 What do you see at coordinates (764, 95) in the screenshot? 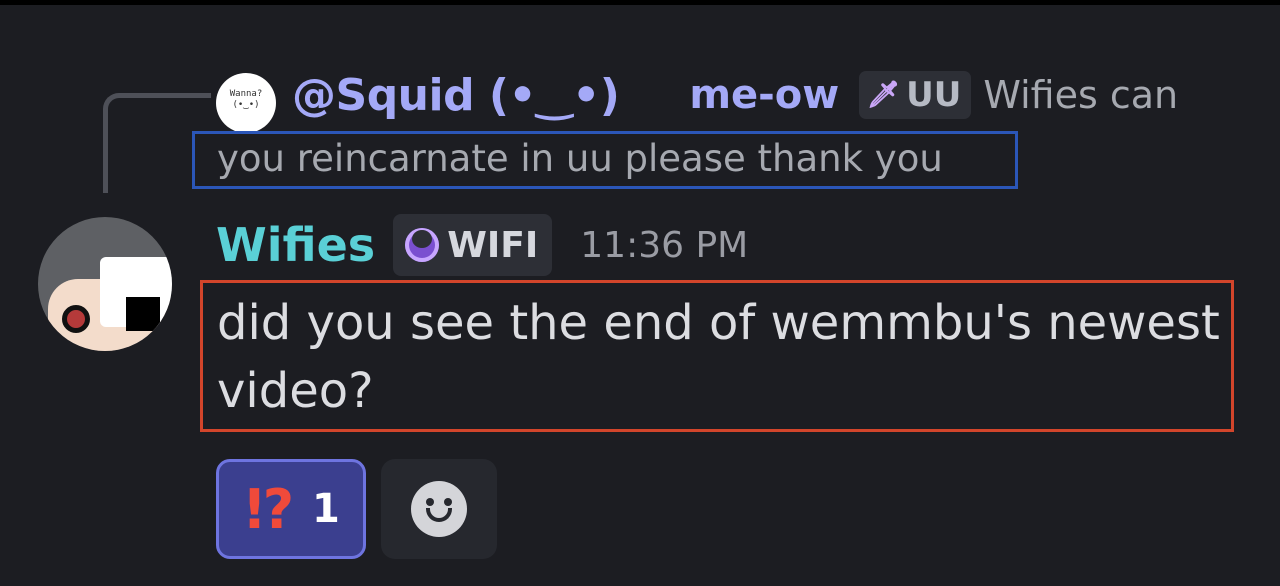
I see `reply-mention: me-ow` at bounding box center [764, 95].